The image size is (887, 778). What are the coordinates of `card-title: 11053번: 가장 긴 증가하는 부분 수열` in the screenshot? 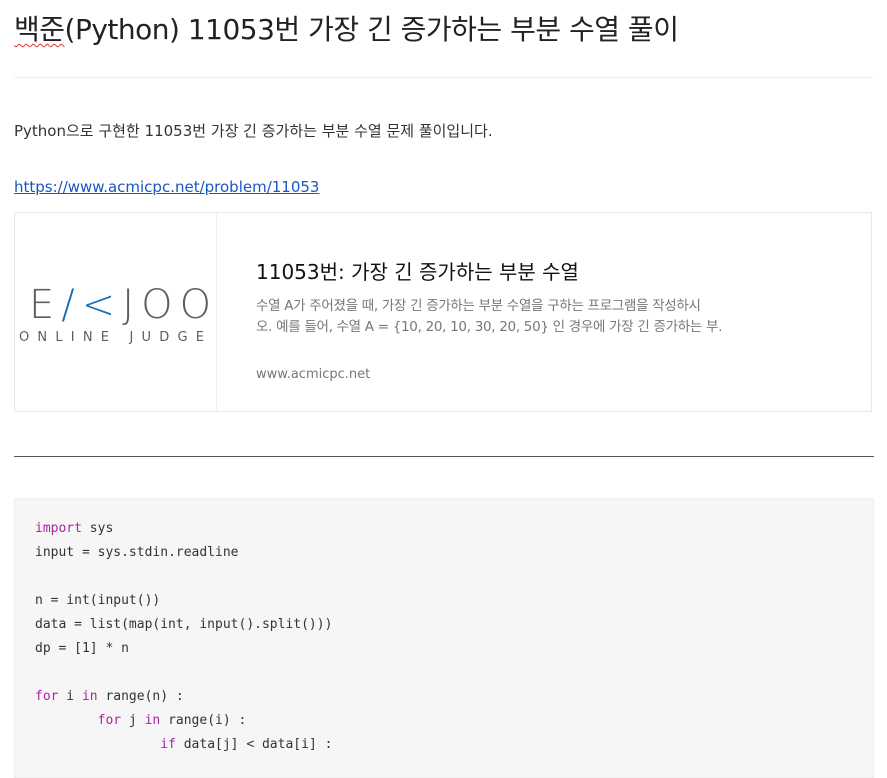 It's located at (417, 272).